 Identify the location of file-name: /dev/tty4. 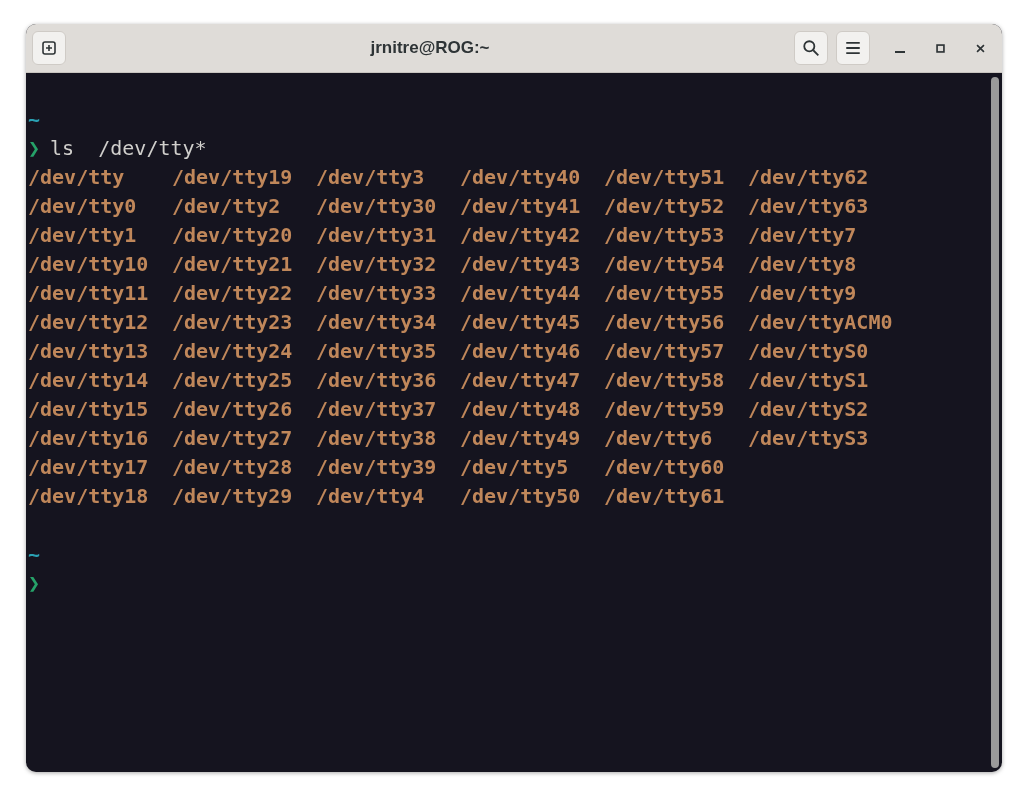
(370, 496).